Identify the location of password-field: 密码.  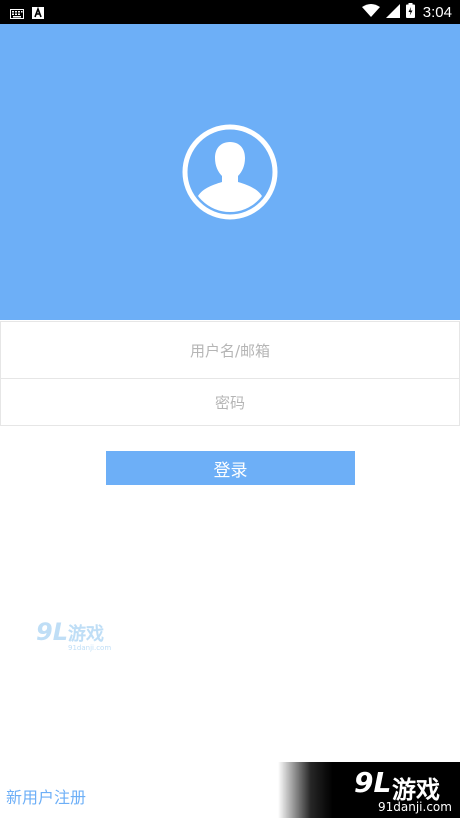
(230, 402).